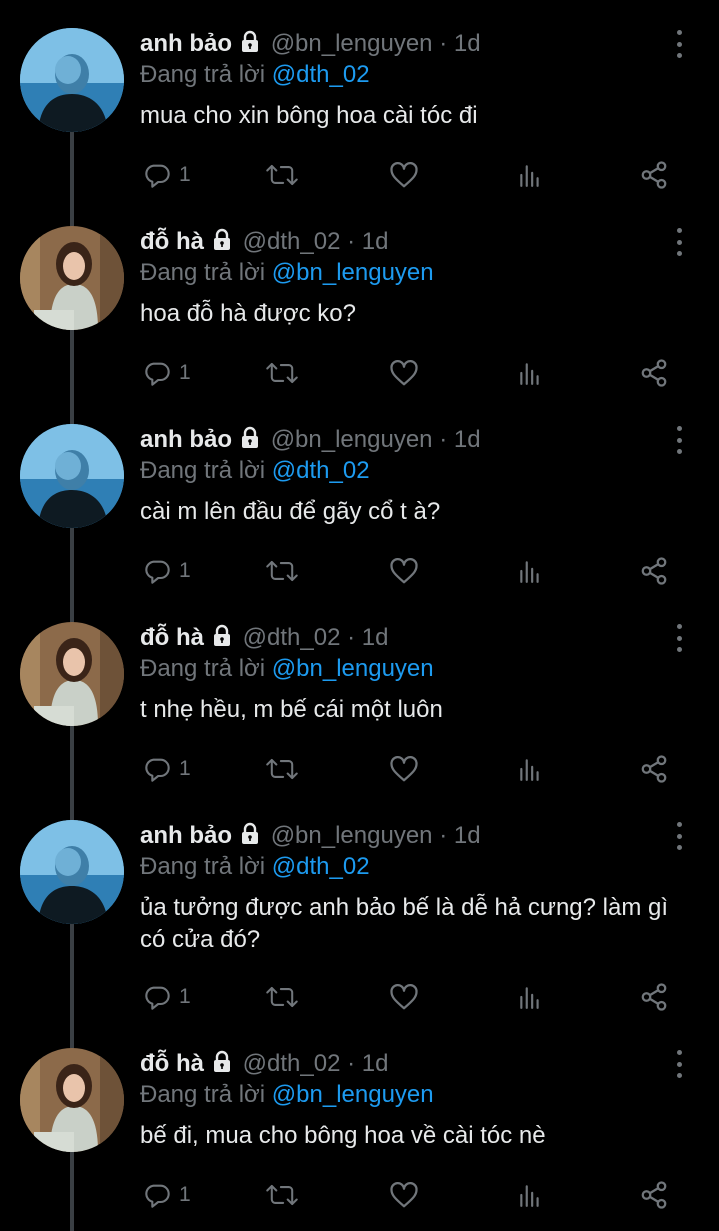  Describe the element at coordinates (203, 1094) in the screenshot. I see `replying-label: Đang trả lời` at that location.